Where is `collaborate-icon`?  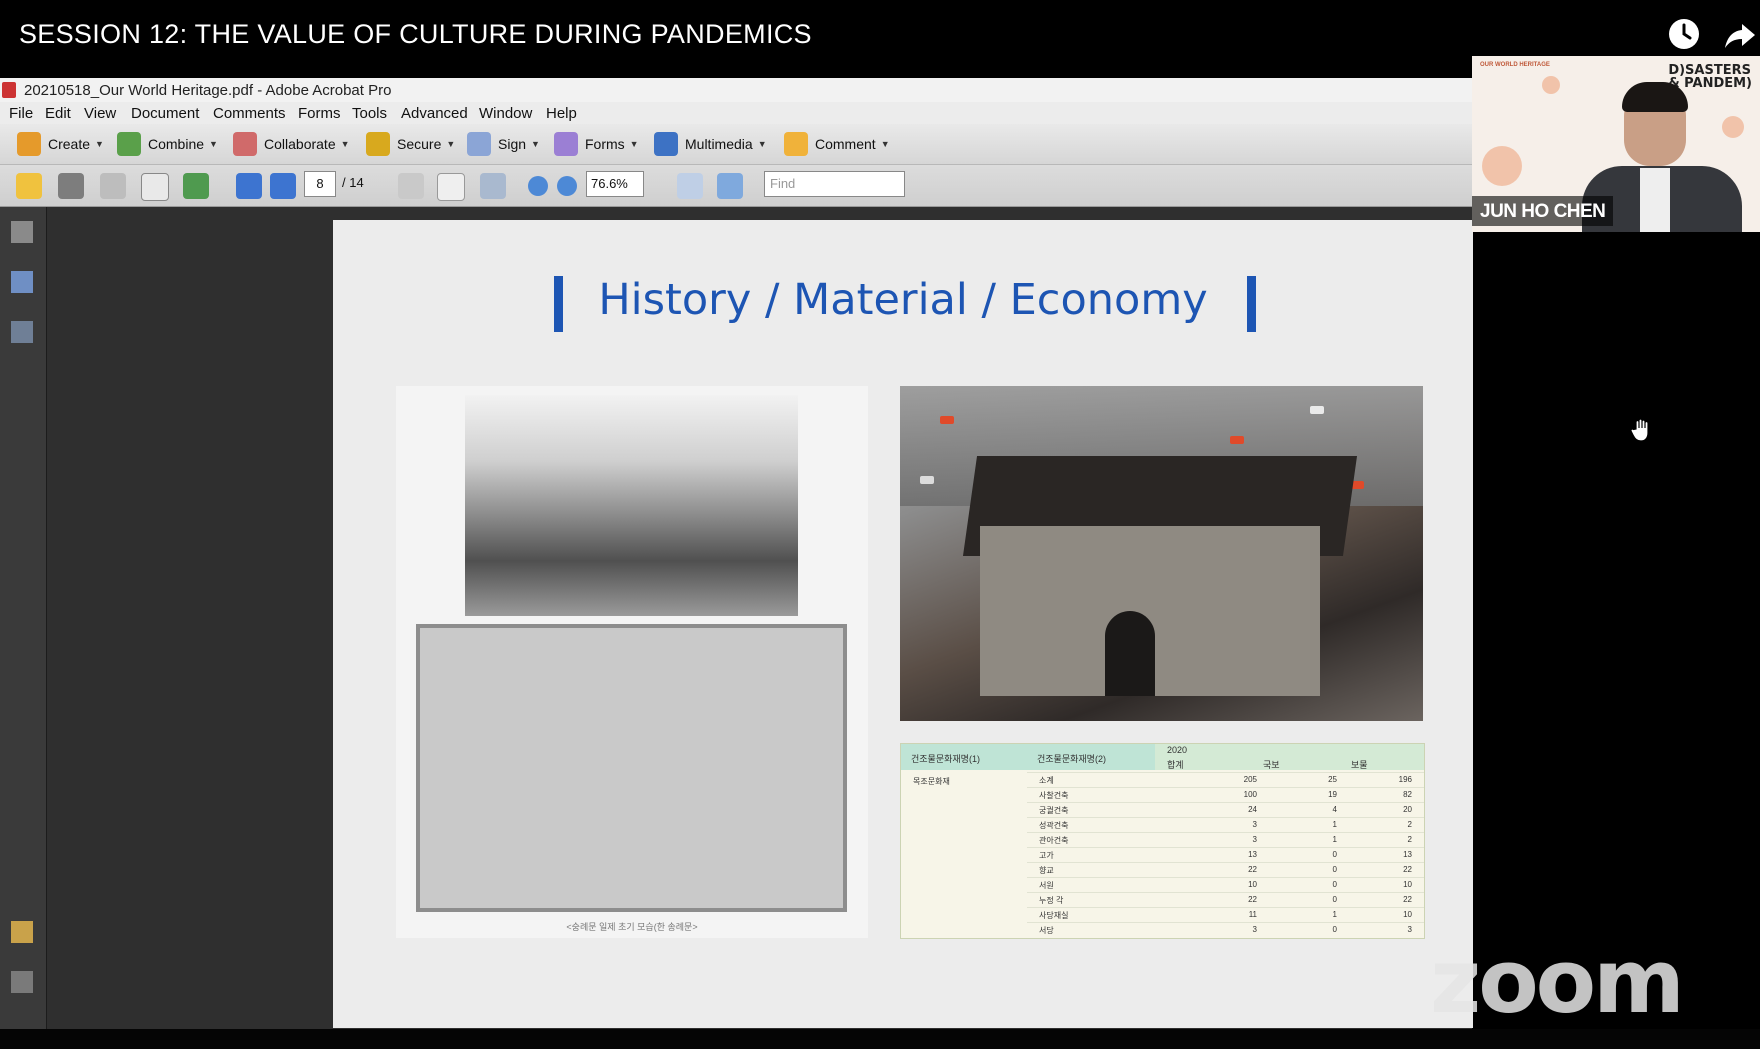
collaborate-icon is located at coordinates (245, 144).